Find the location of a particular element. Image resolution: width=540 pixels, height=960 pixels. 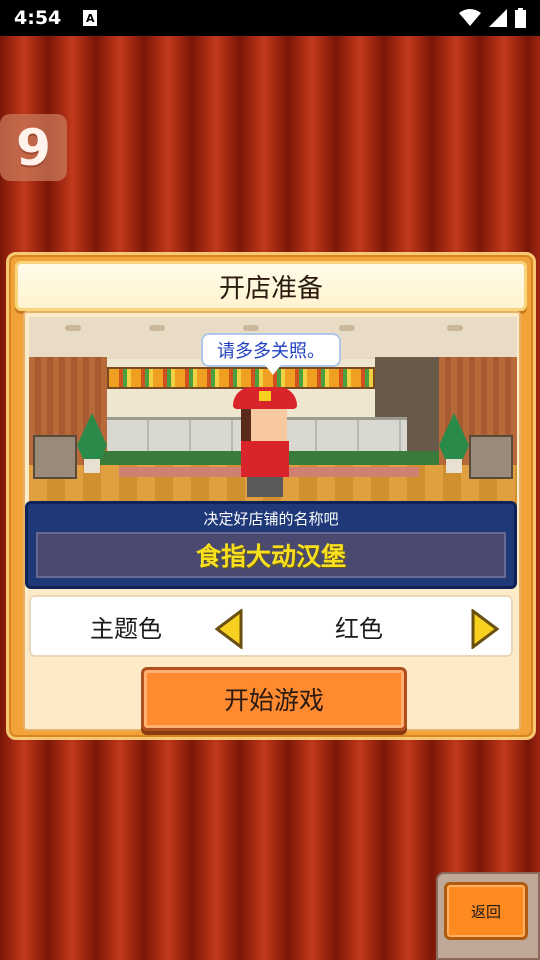

signal-icon is located at coordinates (498, 18).